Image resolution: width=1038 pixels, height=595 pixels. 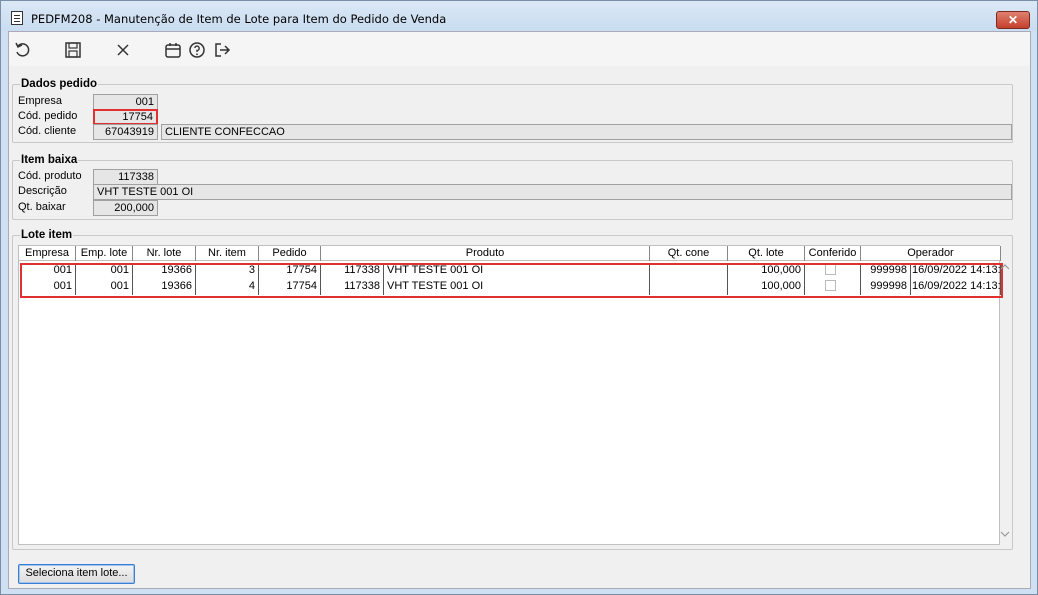 What do you see at coordinates (1004, 536) in the screenshot?
I see `scroll-down-icon` at bounding box center [1004, 536].